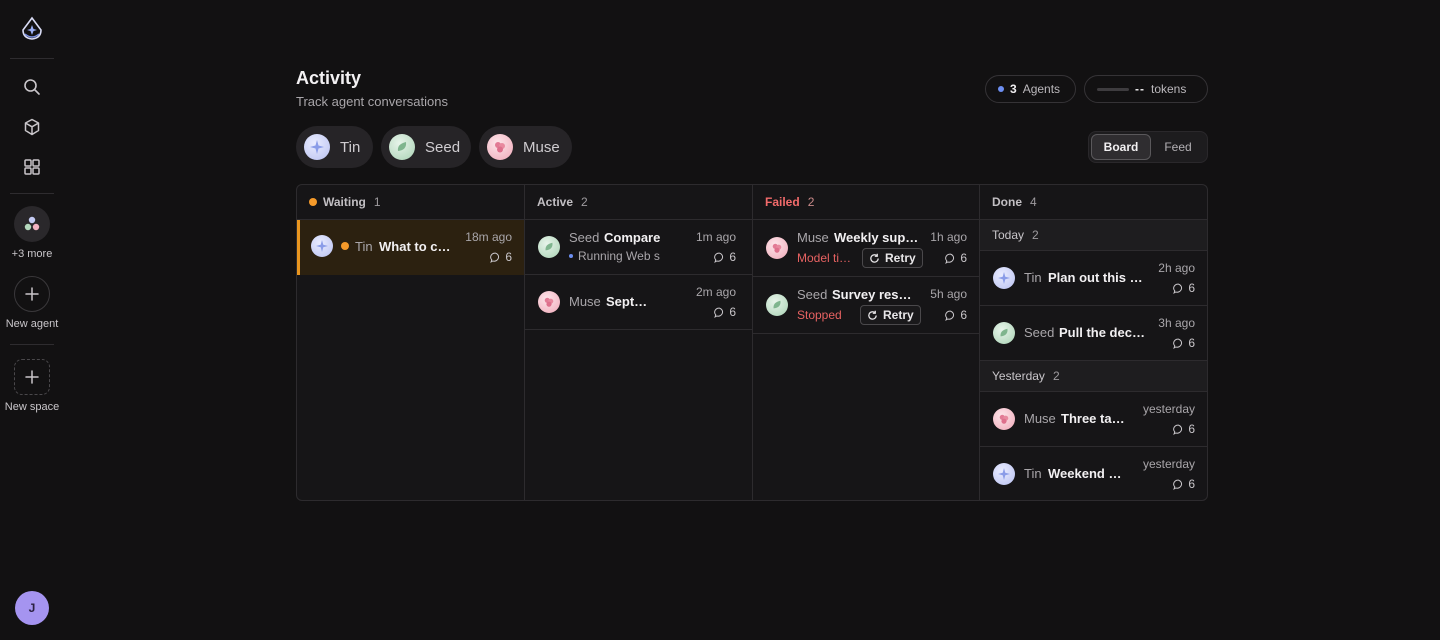  What do you see at coordinates (782, 202) in the screenshot?
I see `column-title: Failed` at bounding box center [782, 202].